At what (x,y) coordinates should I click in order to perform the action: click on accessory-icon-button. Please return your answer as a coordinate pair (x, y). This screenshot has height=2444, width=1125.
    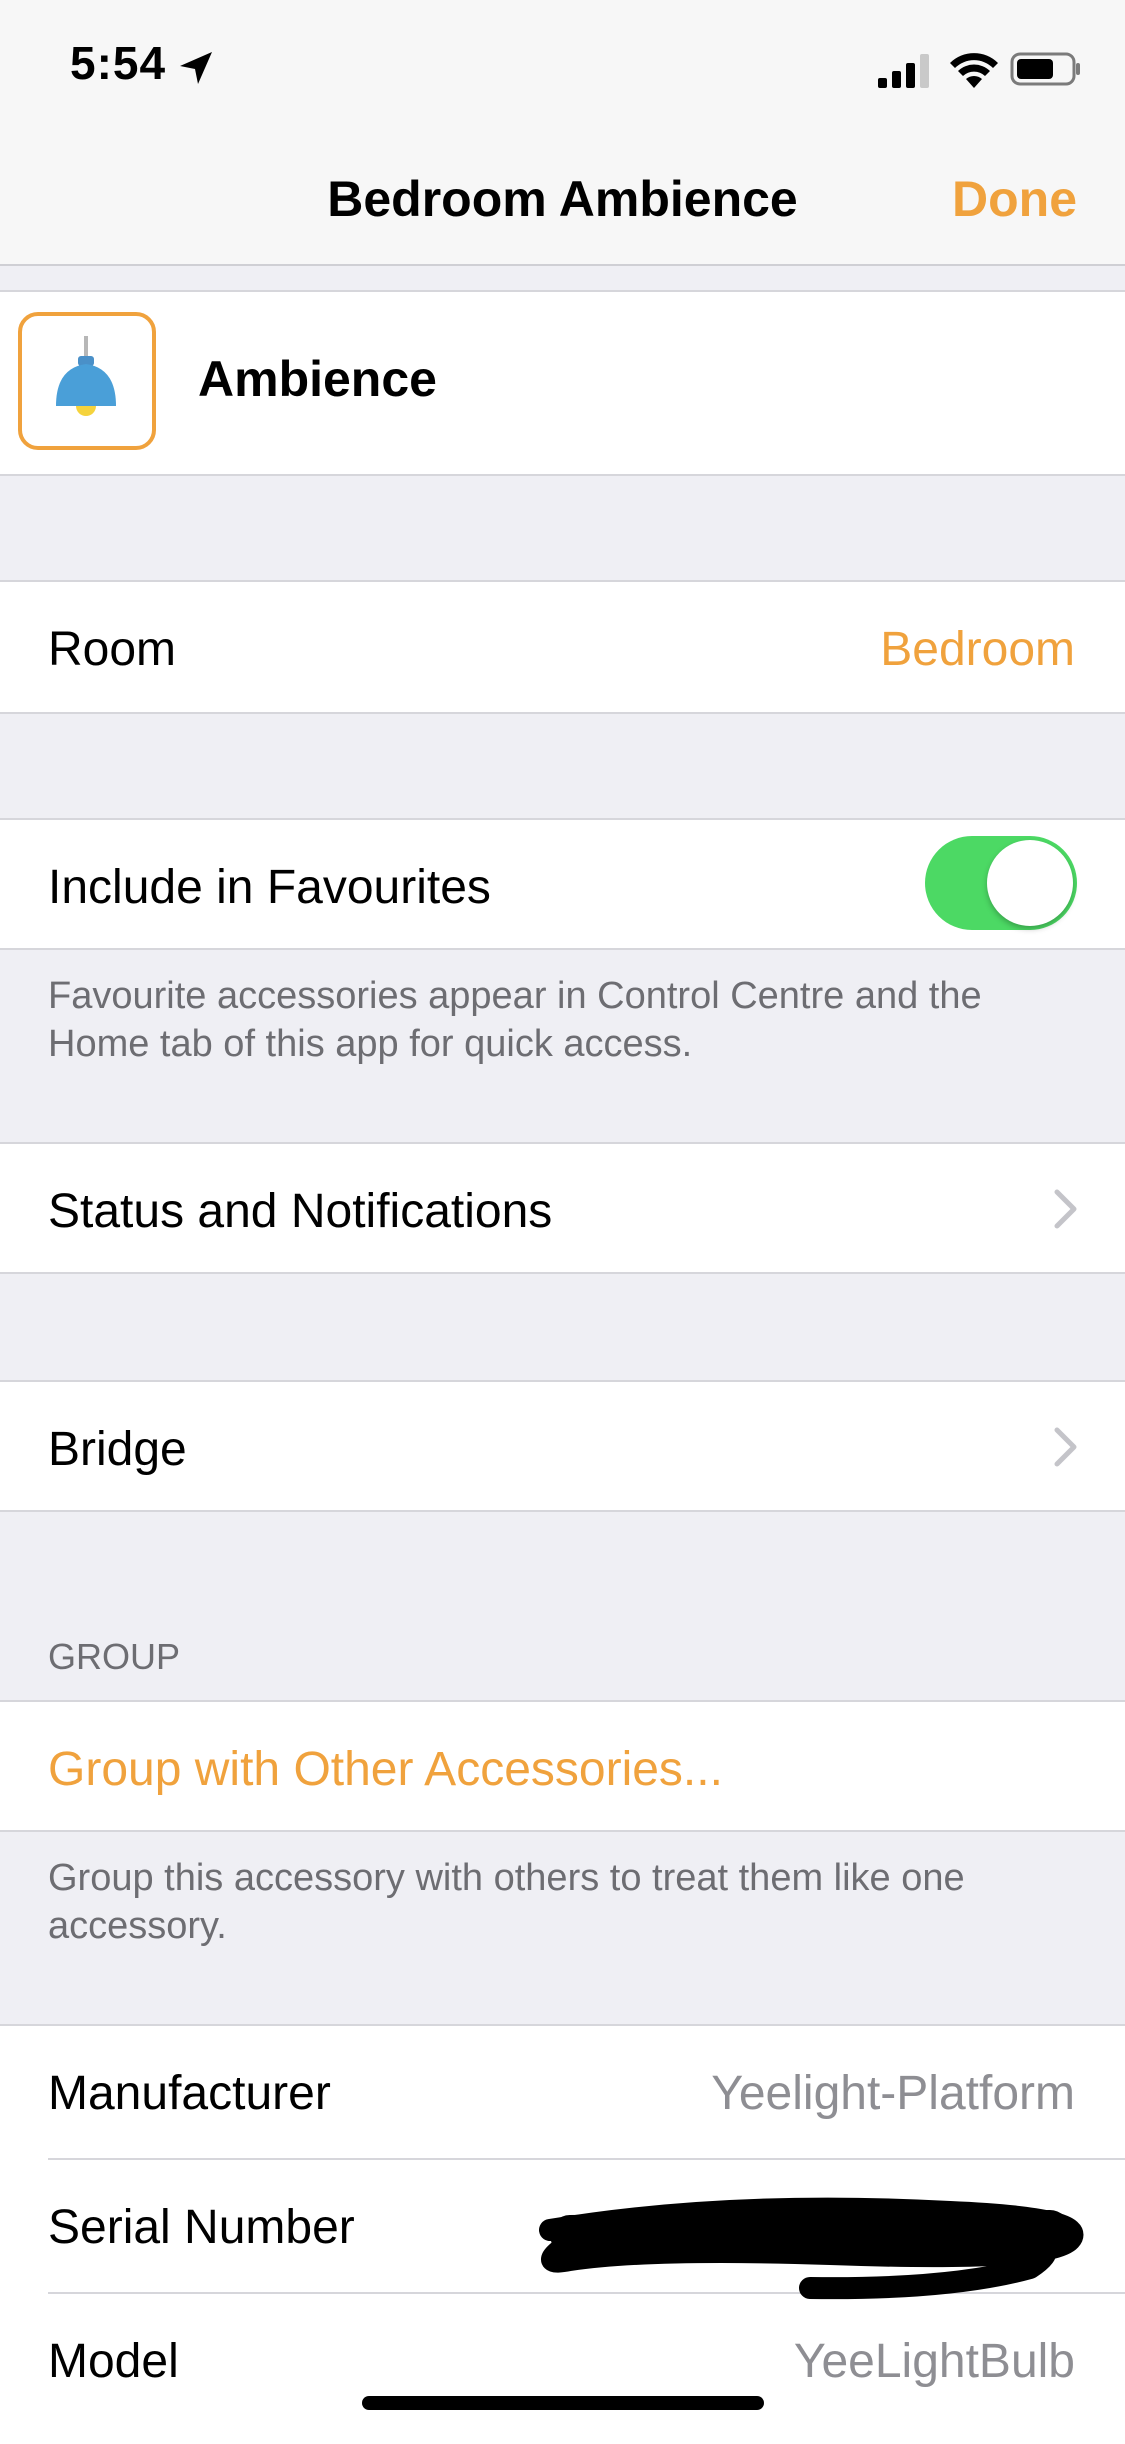
    Looking at the image, I should click on (87, 381).